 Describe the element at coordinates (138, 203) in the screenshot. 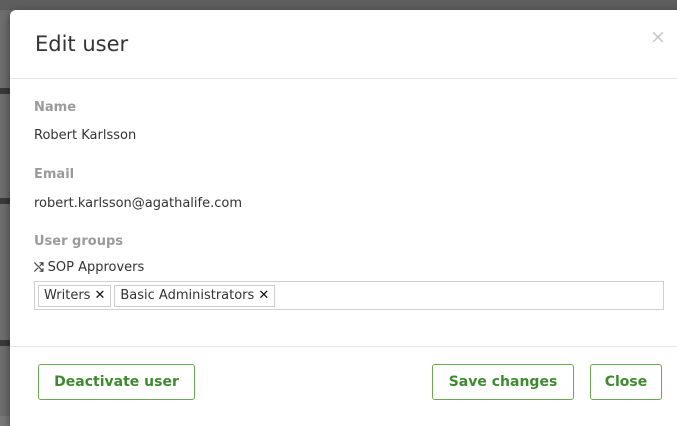

I see `email-value: robert.karlsson@agathalife.com` at that location.